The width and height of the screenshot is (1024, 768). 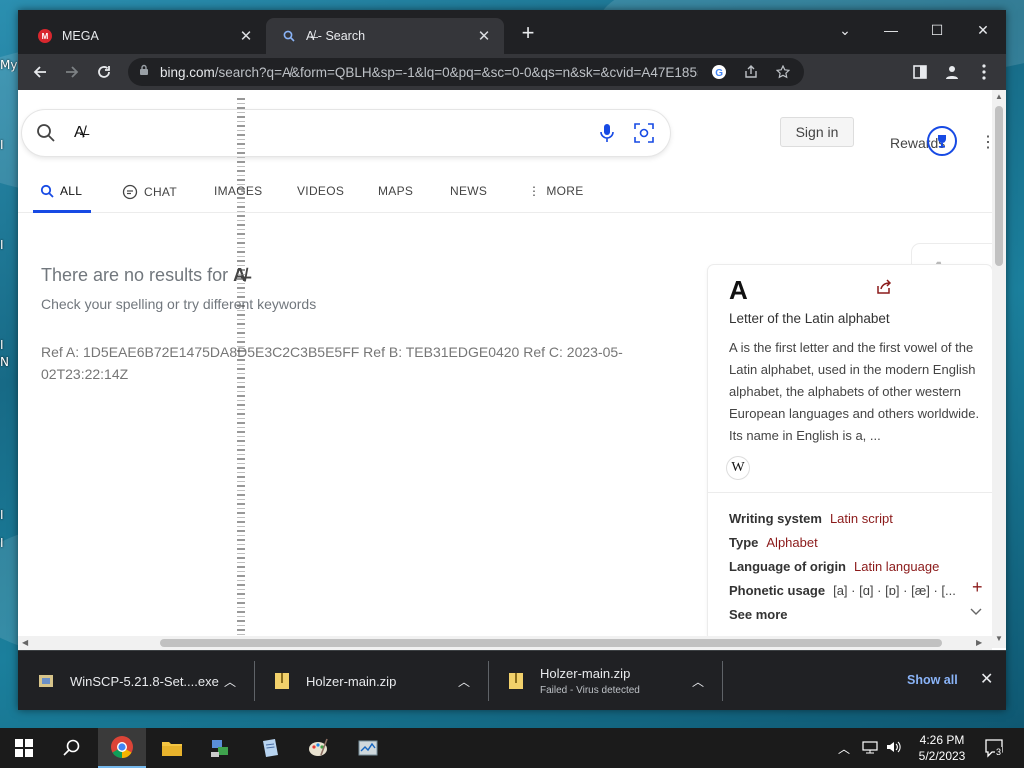 What do you see at coordinates (999, 638) in the screenshot?
I see `scroll-down-arrow-icon: ▼` at bounding box center [999, 638].